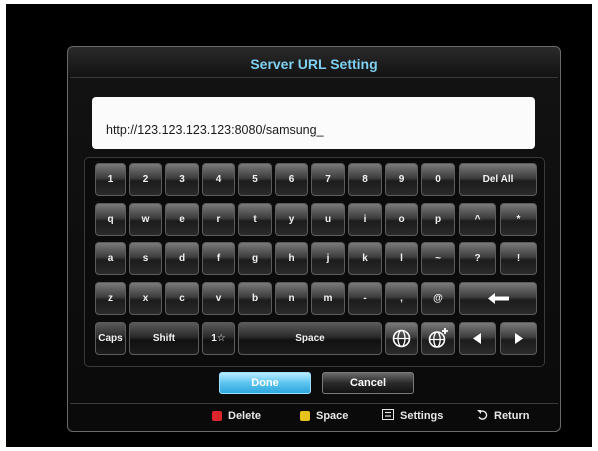  Describe the element at coordinates (291, 179) in the screenshot. I see `key-6: 6` at that location.